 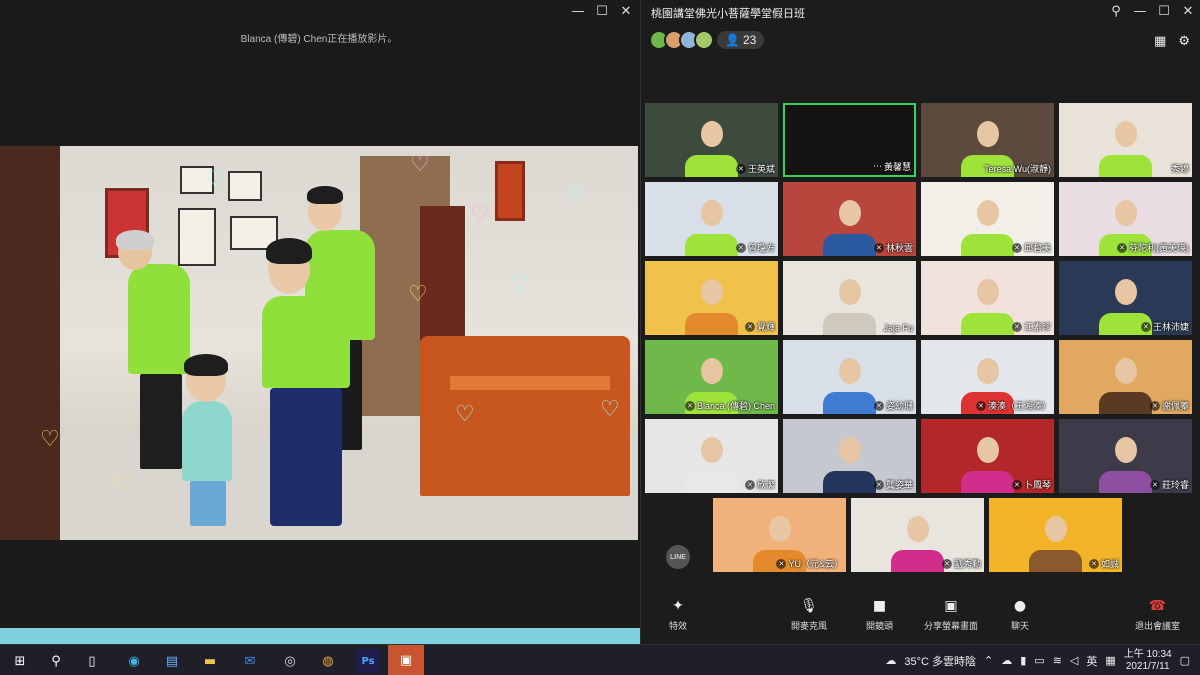 What do you see at coordinates (1125, 140) in the screenshot?
I see `participant-tile: 秀婷` at bounding box center [1125, 140].